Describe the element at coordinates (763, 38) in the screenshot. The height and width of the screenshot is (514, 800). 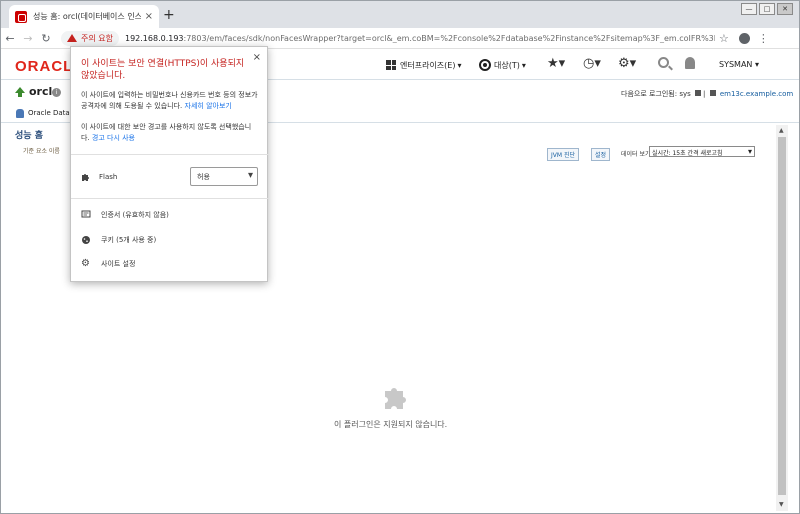
I see `browser-menu-icon: ⋮` at that location.